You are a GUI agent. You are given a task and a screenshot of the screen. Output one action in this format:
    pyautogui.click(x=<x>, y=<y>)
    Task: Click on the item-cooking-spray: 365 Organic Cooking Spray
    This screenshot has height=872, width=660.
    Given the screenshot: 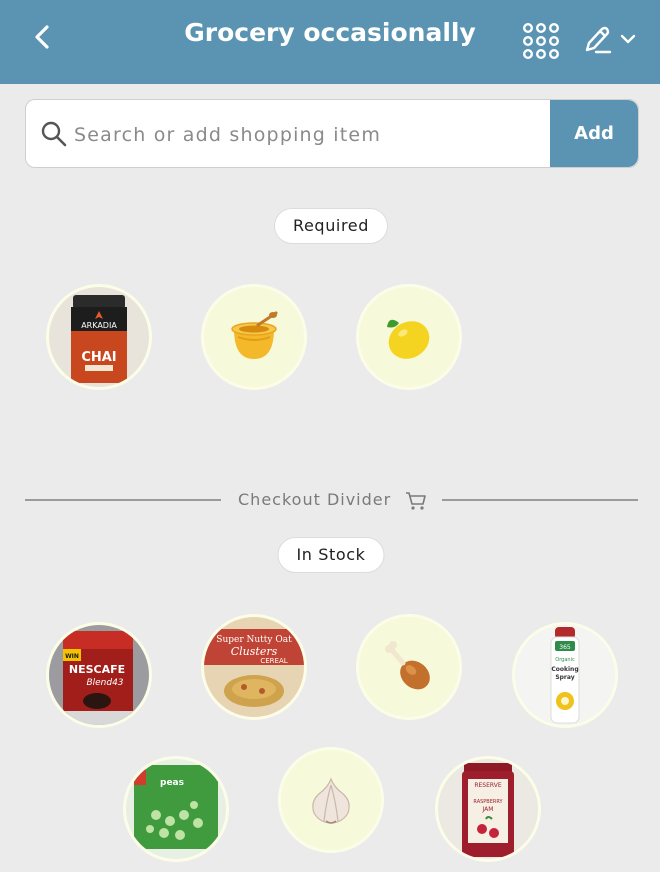 What is the action you would take?
    pyautogui.click(x=565, y=675)
    